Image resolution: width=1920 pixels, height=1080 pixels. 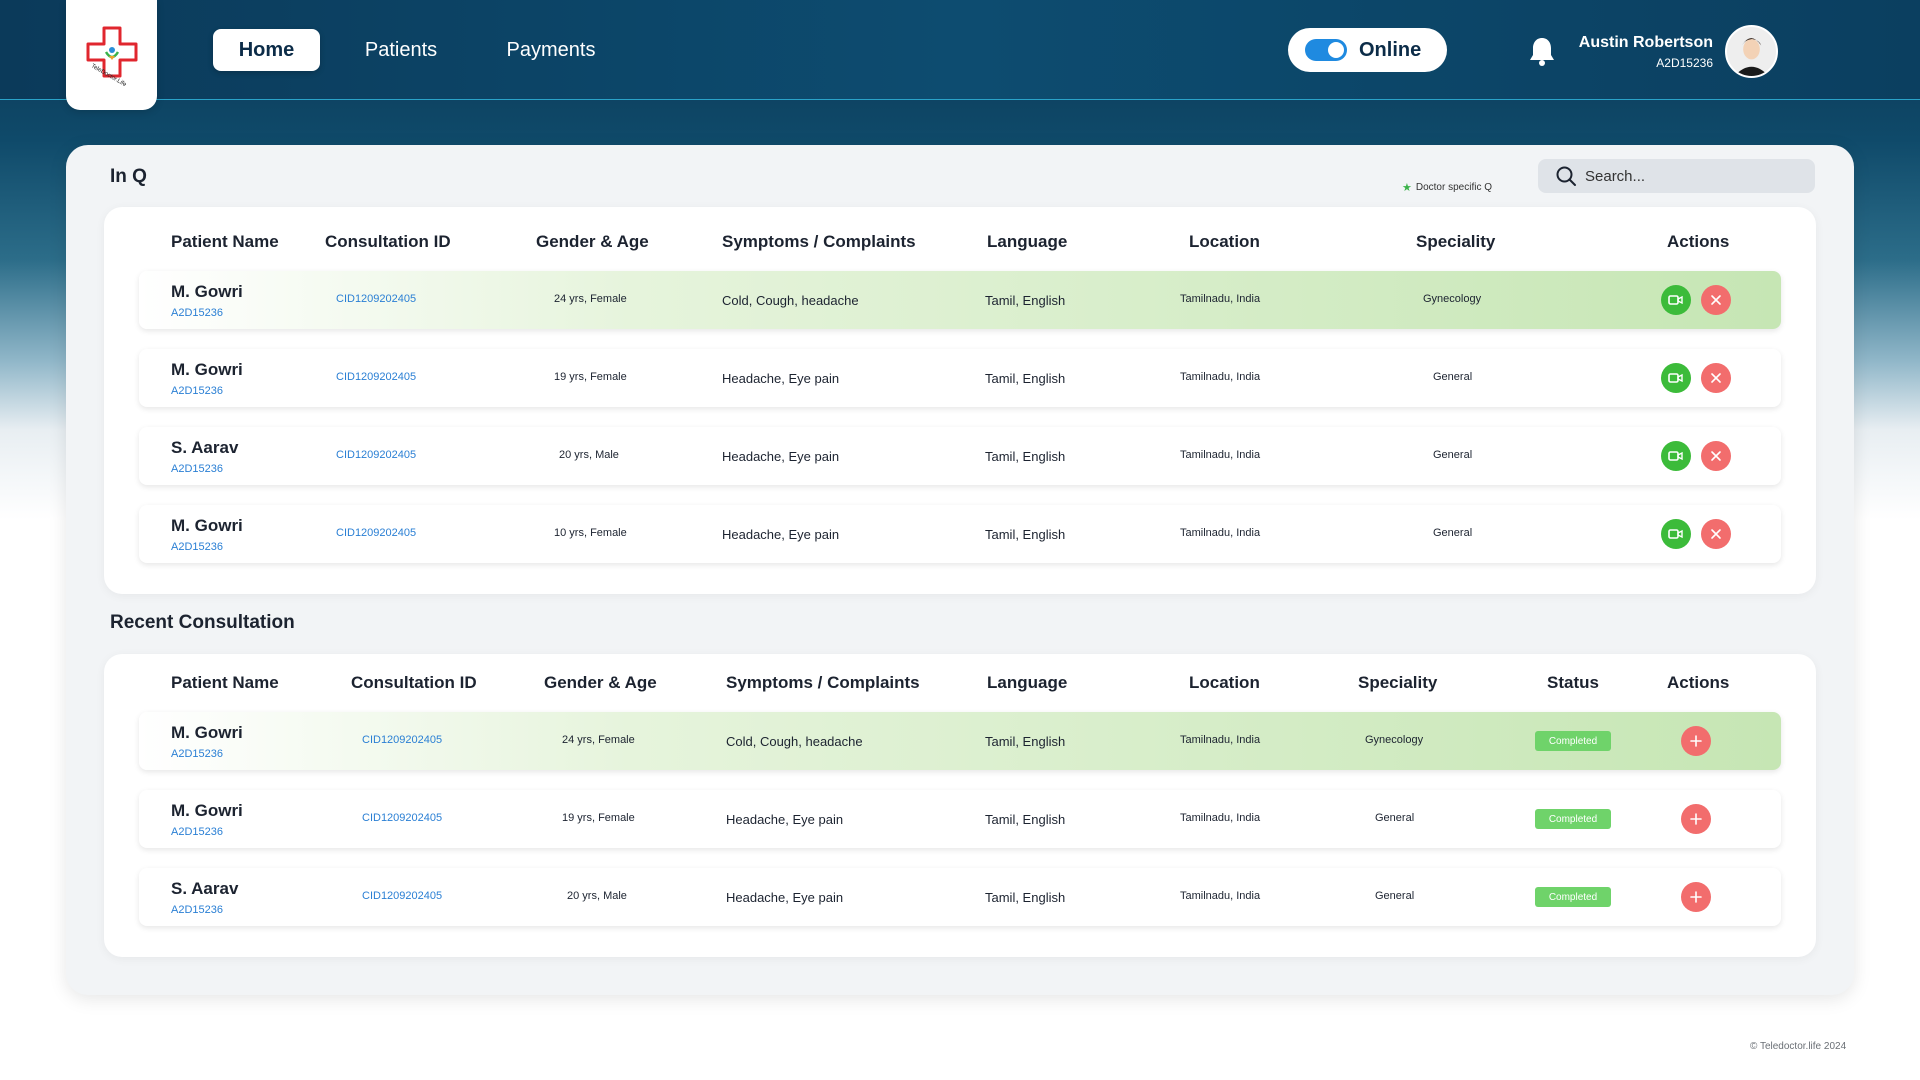 I want to click on search-input, so click(x=1695, y=176).